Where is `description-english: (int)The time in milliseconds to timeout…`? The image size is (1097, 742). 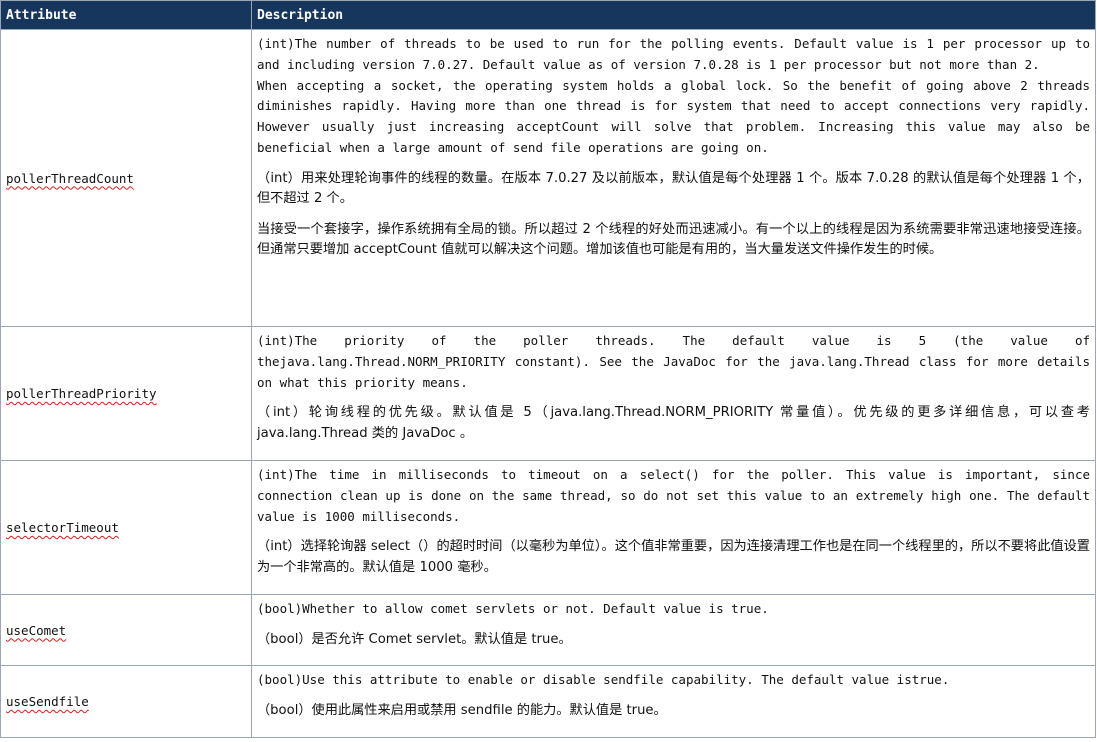 description-english: (int)The time in milliseconds to timeout… is located at coordinates (673, 495).